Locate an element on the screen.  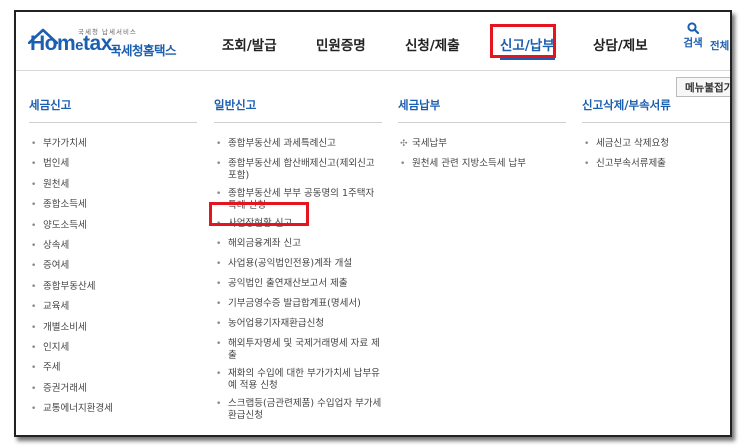
menu-item-agri-equipment-refund: • 농어업용기자재환급신청 is located at coordinates (298, 328).